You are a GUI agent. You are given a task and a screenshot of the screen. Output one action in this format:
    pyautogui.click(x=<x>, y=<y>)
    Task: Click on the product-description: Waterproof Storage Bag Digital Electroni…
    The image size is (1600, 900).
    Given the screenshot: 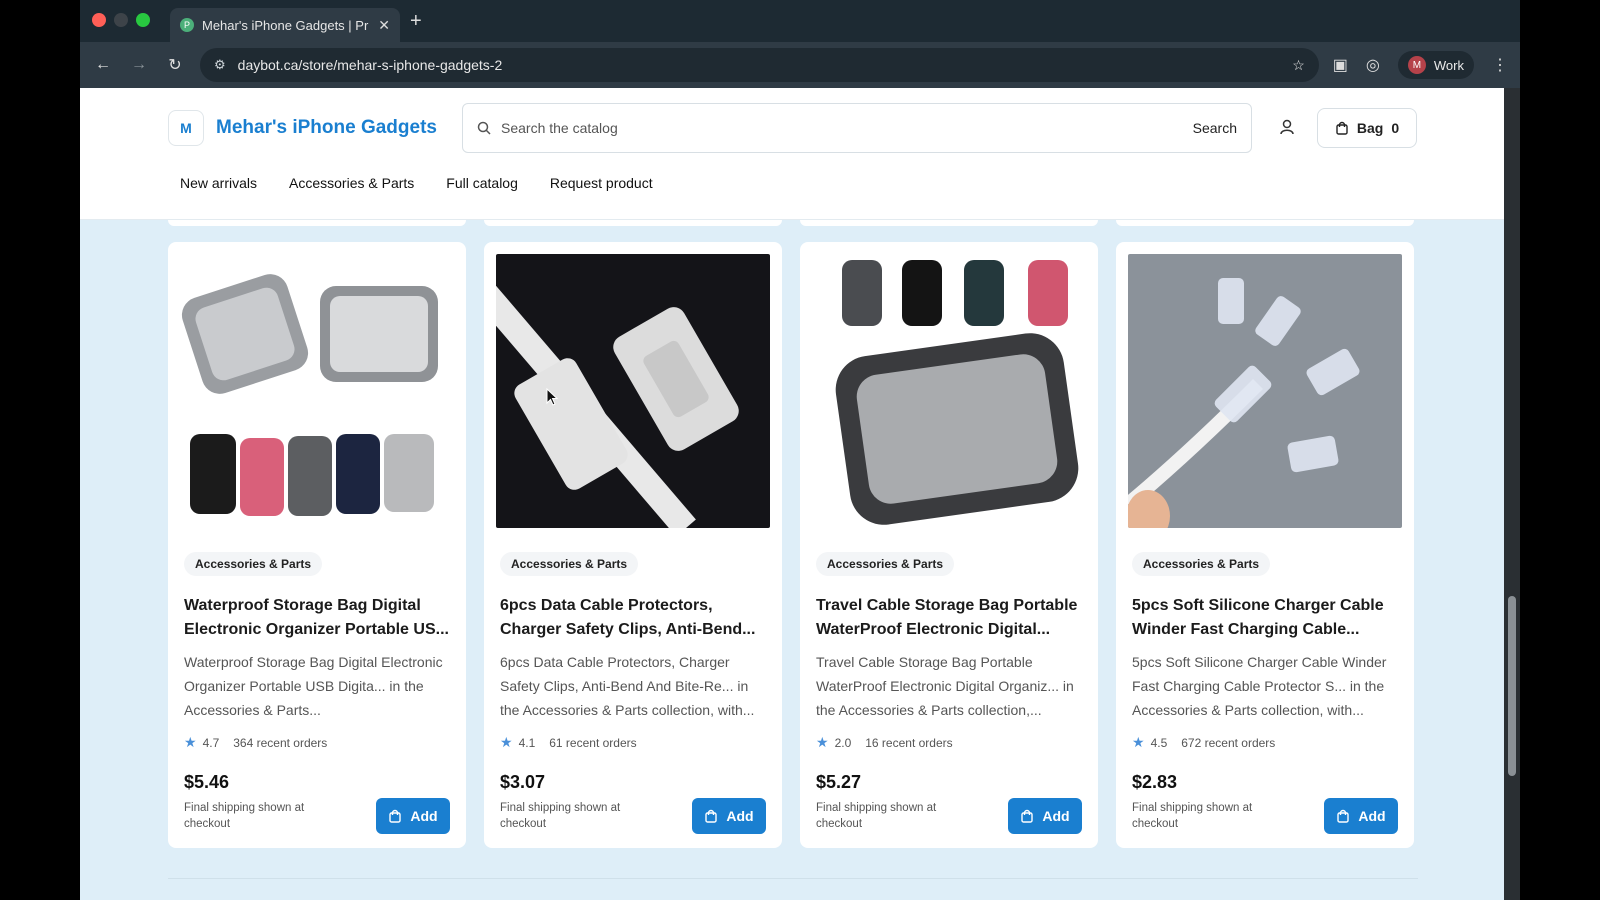 What is the action you would take?
    pyautogui.click(x=313, y=686)
    